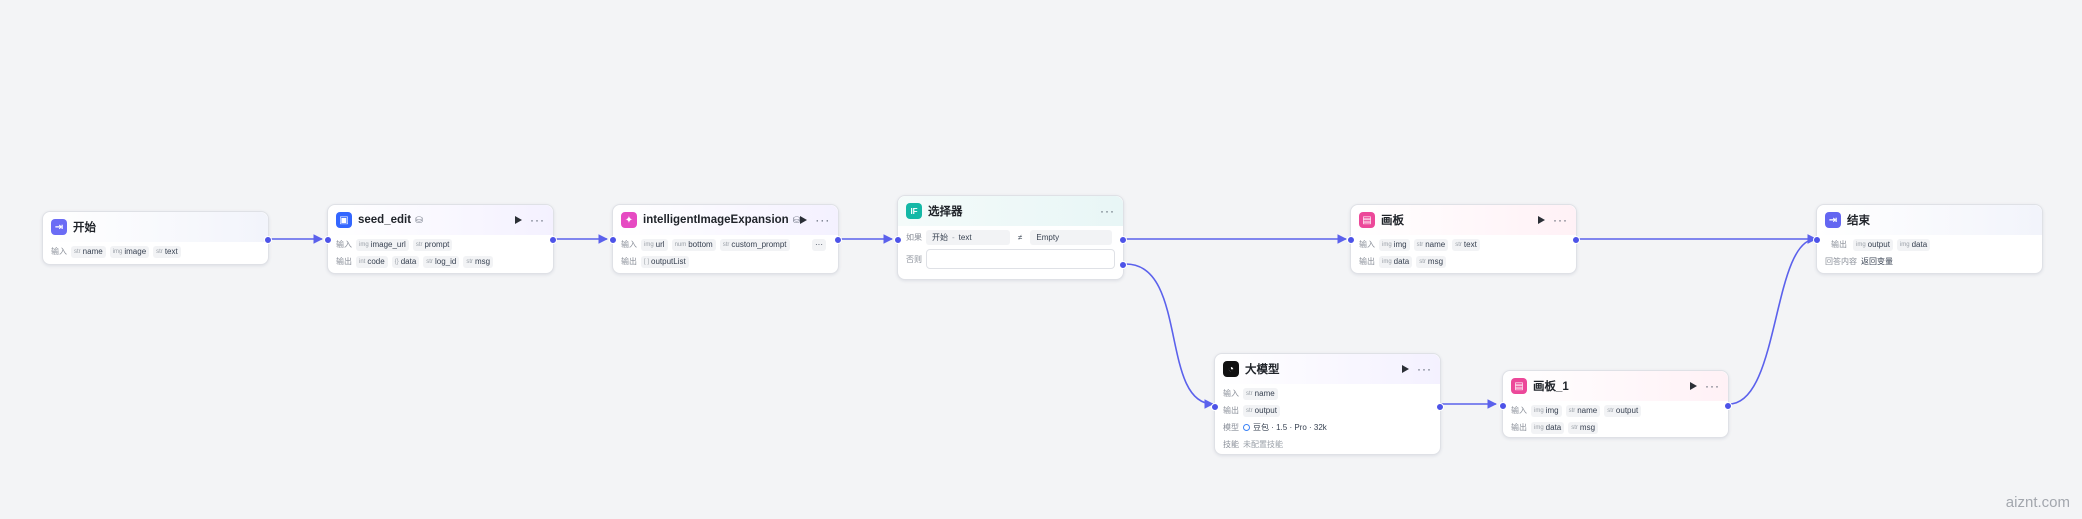 Image resolution: width=2082 pixels, height=519 pixels. What do you see at coordinates (819, 244) in the screenshot?
I see `more-params-chip: ···` at bounding box center [819, 244].